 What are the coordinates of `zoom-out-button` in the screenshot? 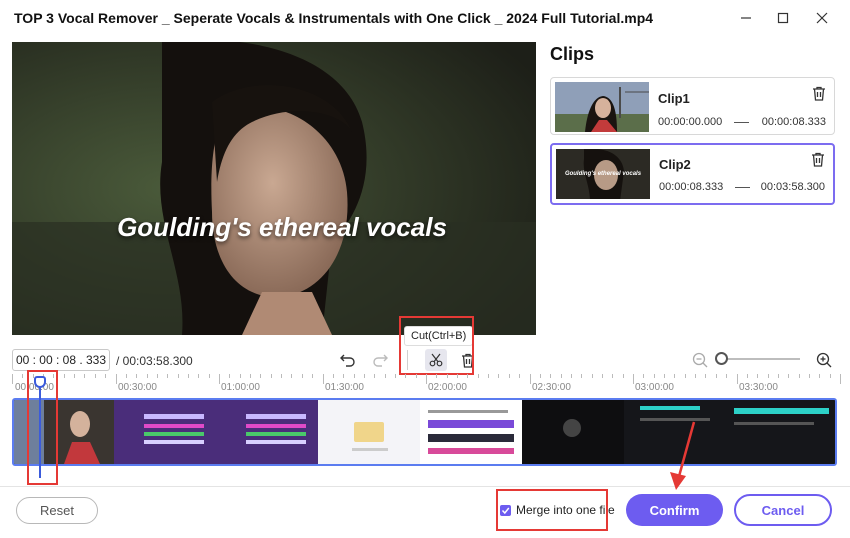 It's located at (700, 360).